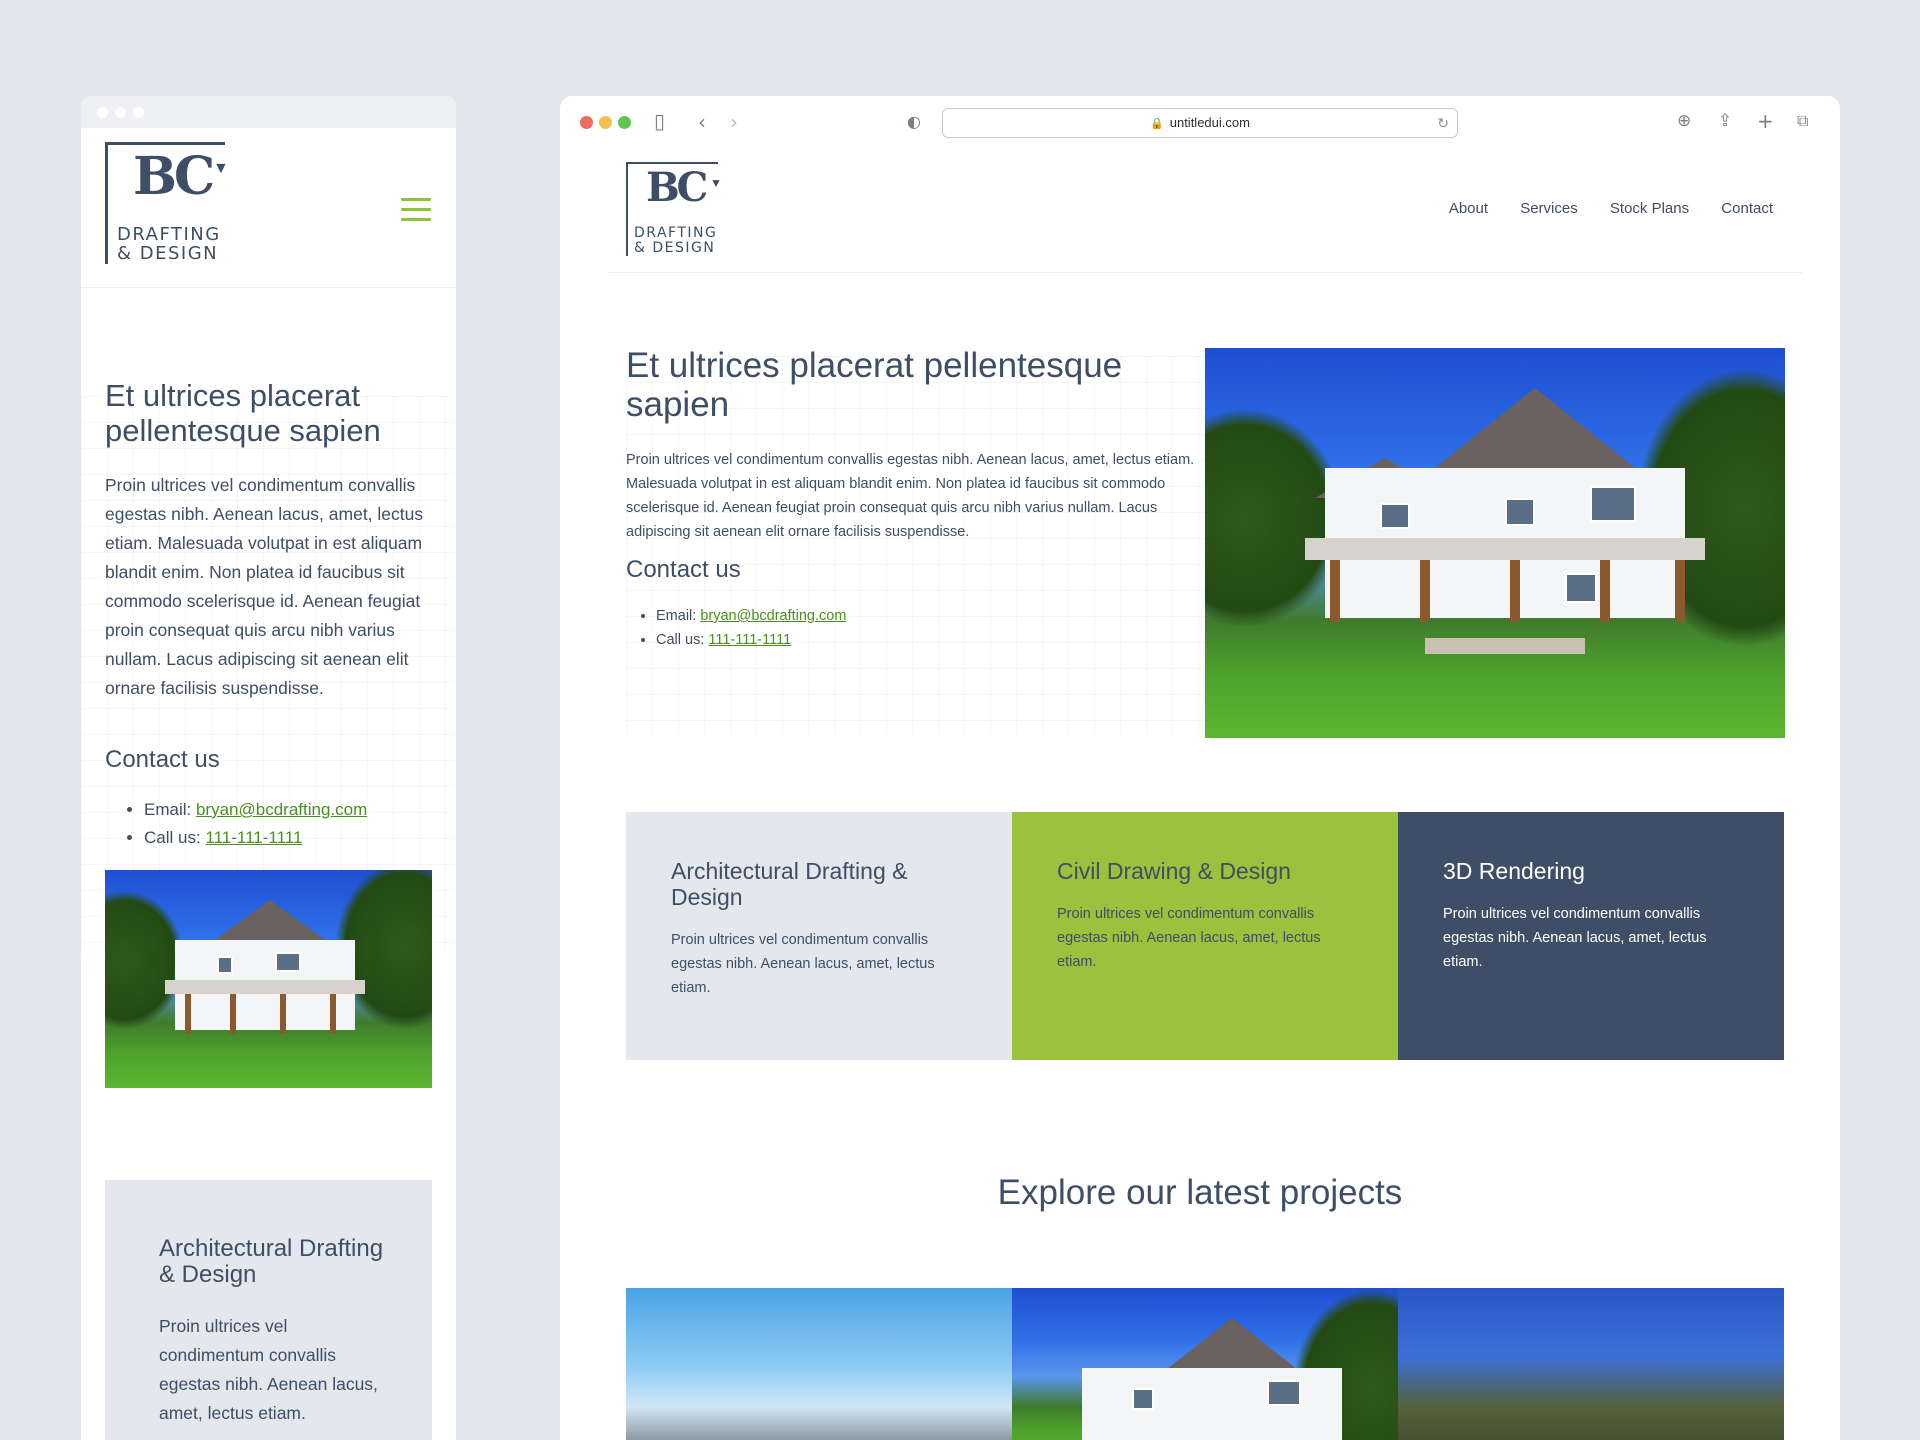 Image resolution: width=1920 pixels, height=1440 pixels. Describe the element at coordinates (1209, 122) in the screenshot. I see `url-text: untitledui.com` at that location.